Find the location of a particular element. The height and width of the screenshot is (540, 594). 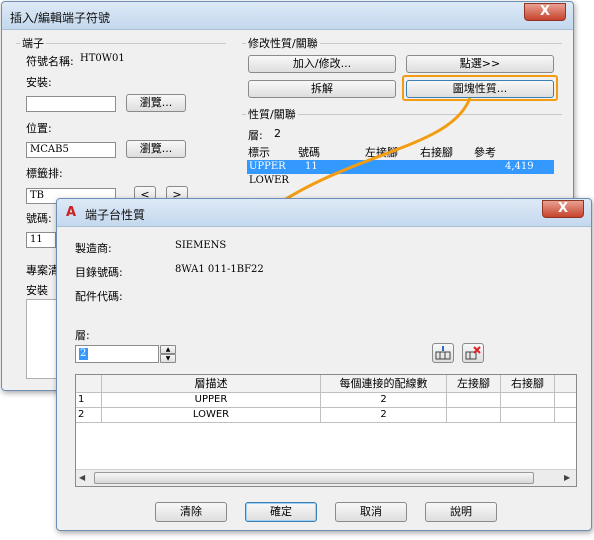

grid-row-2-extra is located at coordinates (565, 415).